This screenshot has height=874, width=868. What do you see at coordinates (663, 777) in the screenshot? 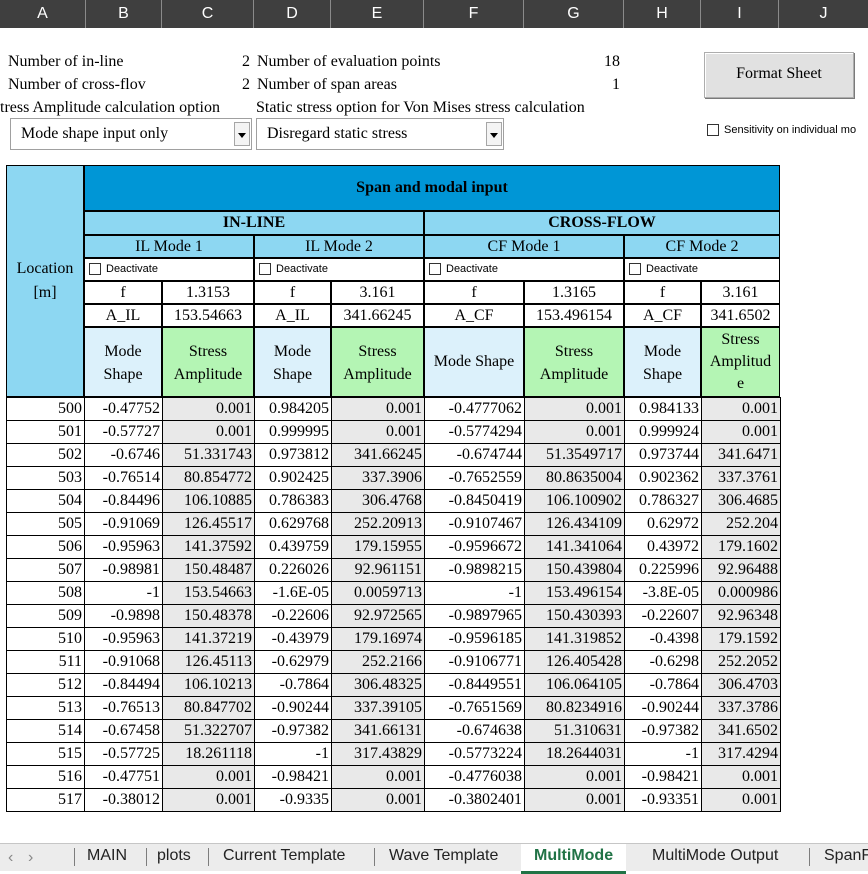
I see `table-cell: -0.98421` at bounding box center [663, 777].